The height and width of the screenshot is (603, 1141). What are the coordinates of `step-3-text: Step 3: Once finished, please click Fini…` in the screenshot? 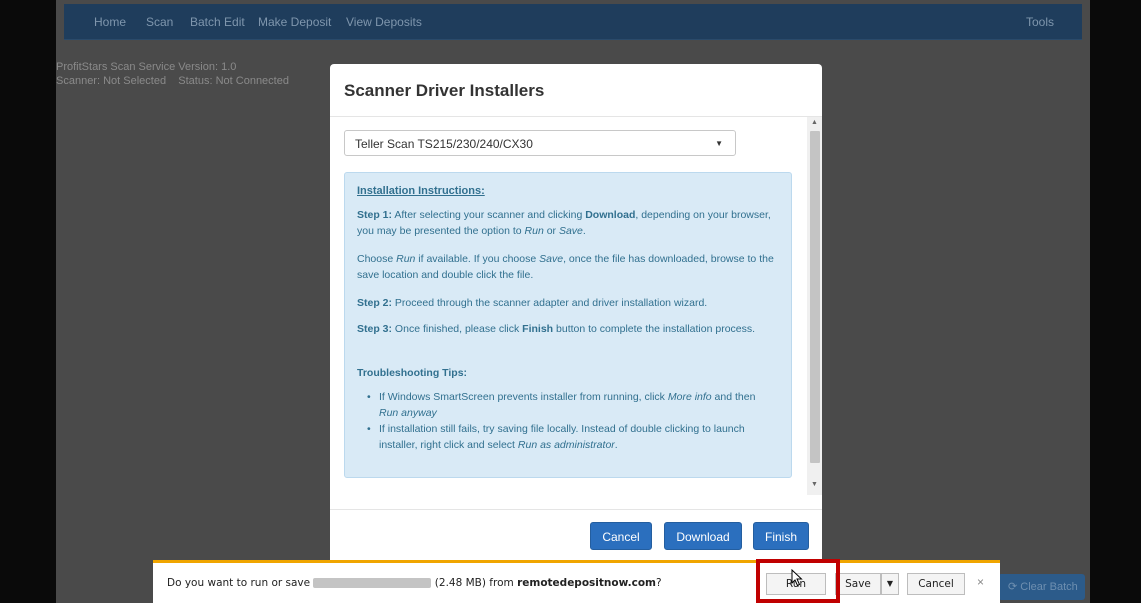 It's located at (556, 329).